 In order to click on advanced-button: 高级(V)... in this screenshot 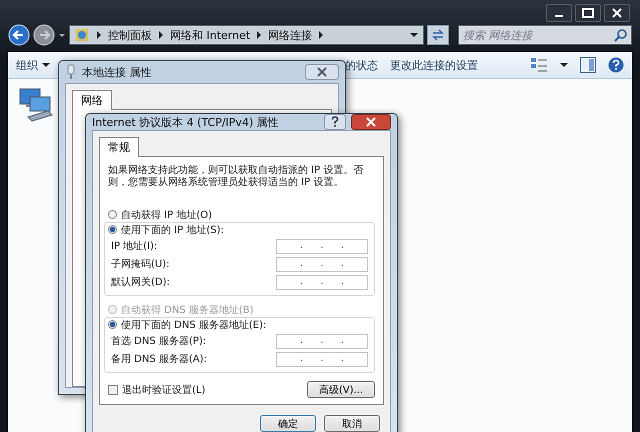, I will do `click(341, 389)`.